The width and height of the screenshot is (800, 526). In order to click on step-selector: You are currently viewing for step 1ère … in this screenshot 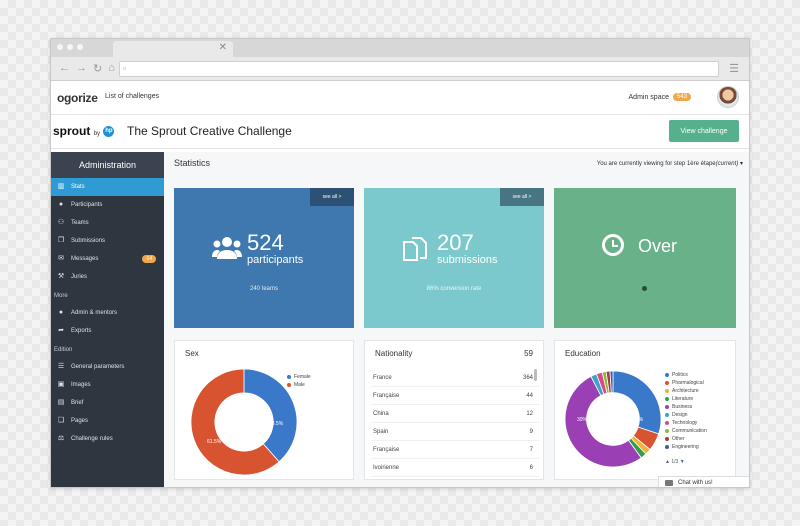, I will do `click(670, 163)`.